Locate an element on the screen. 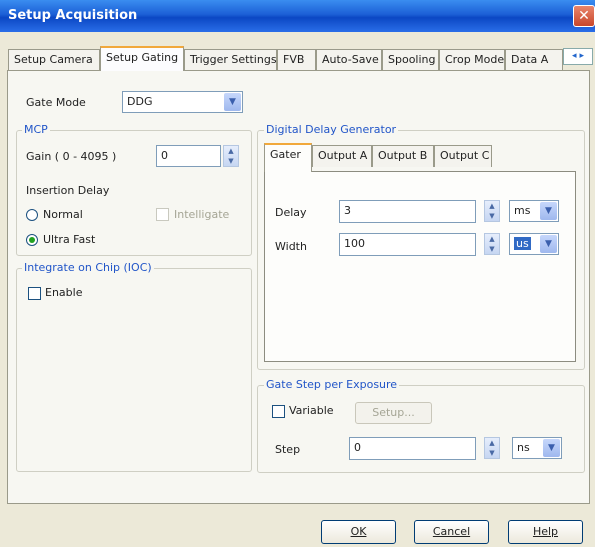  variable-label: Variable is located at coordinates (311, 410).